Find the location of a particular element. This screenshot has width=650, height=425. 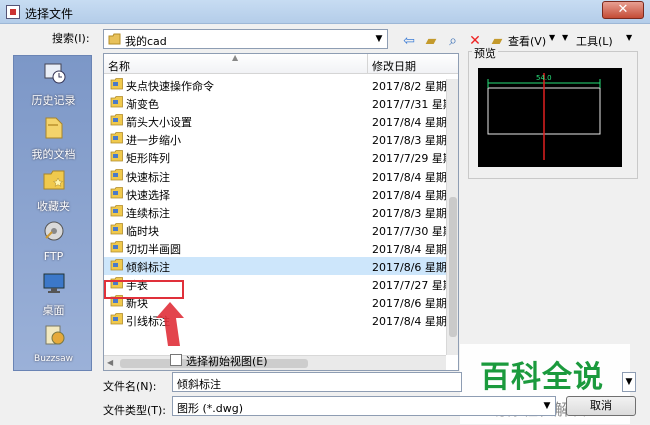

view-menu-button: 查看(V) is located at coordinates (527, 41).